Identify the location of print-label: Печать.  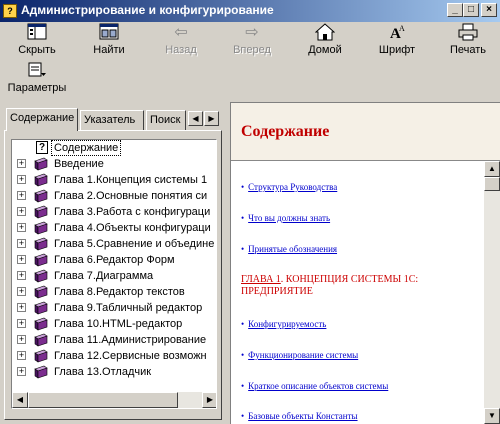
(468, 50).